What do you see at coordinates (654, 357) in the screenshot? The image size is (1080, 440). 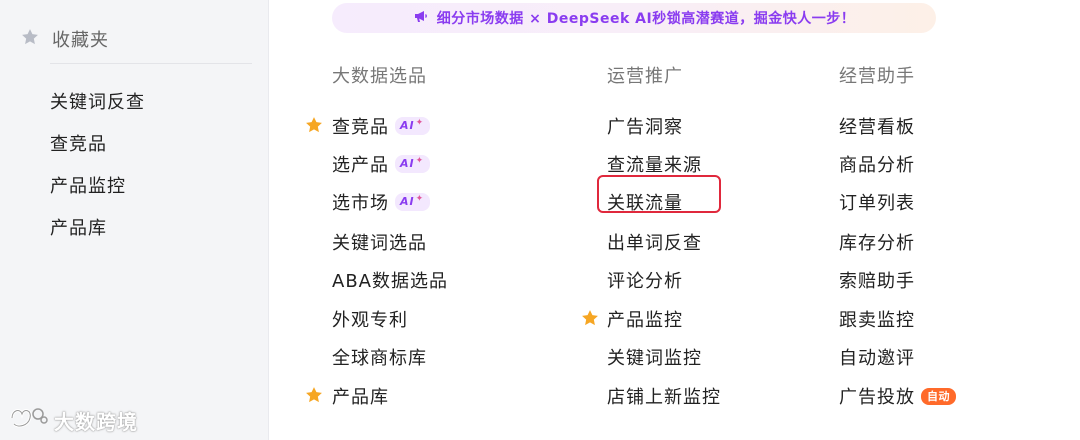 I see `menu-item-keyword-monitor: 关键词监控` at bounding box center [654, 357].